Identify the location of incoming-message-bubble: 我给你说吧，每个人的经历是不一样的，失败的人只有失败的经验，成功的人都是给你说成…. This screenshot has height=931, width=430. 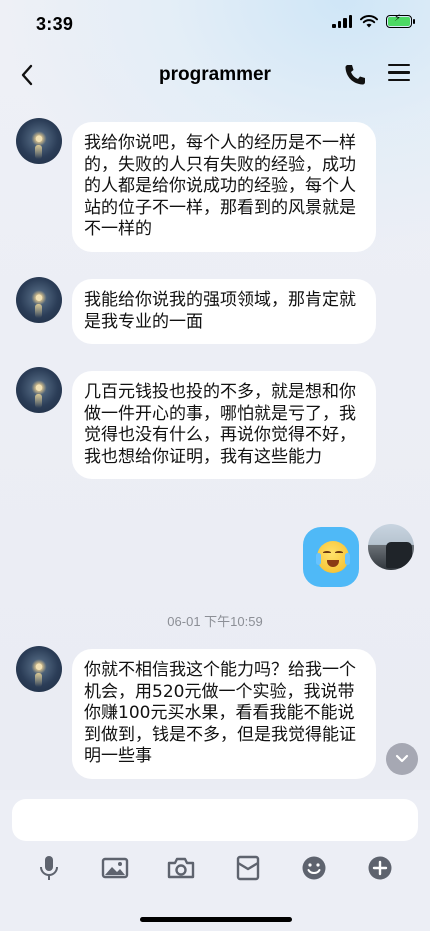
(224, 187).